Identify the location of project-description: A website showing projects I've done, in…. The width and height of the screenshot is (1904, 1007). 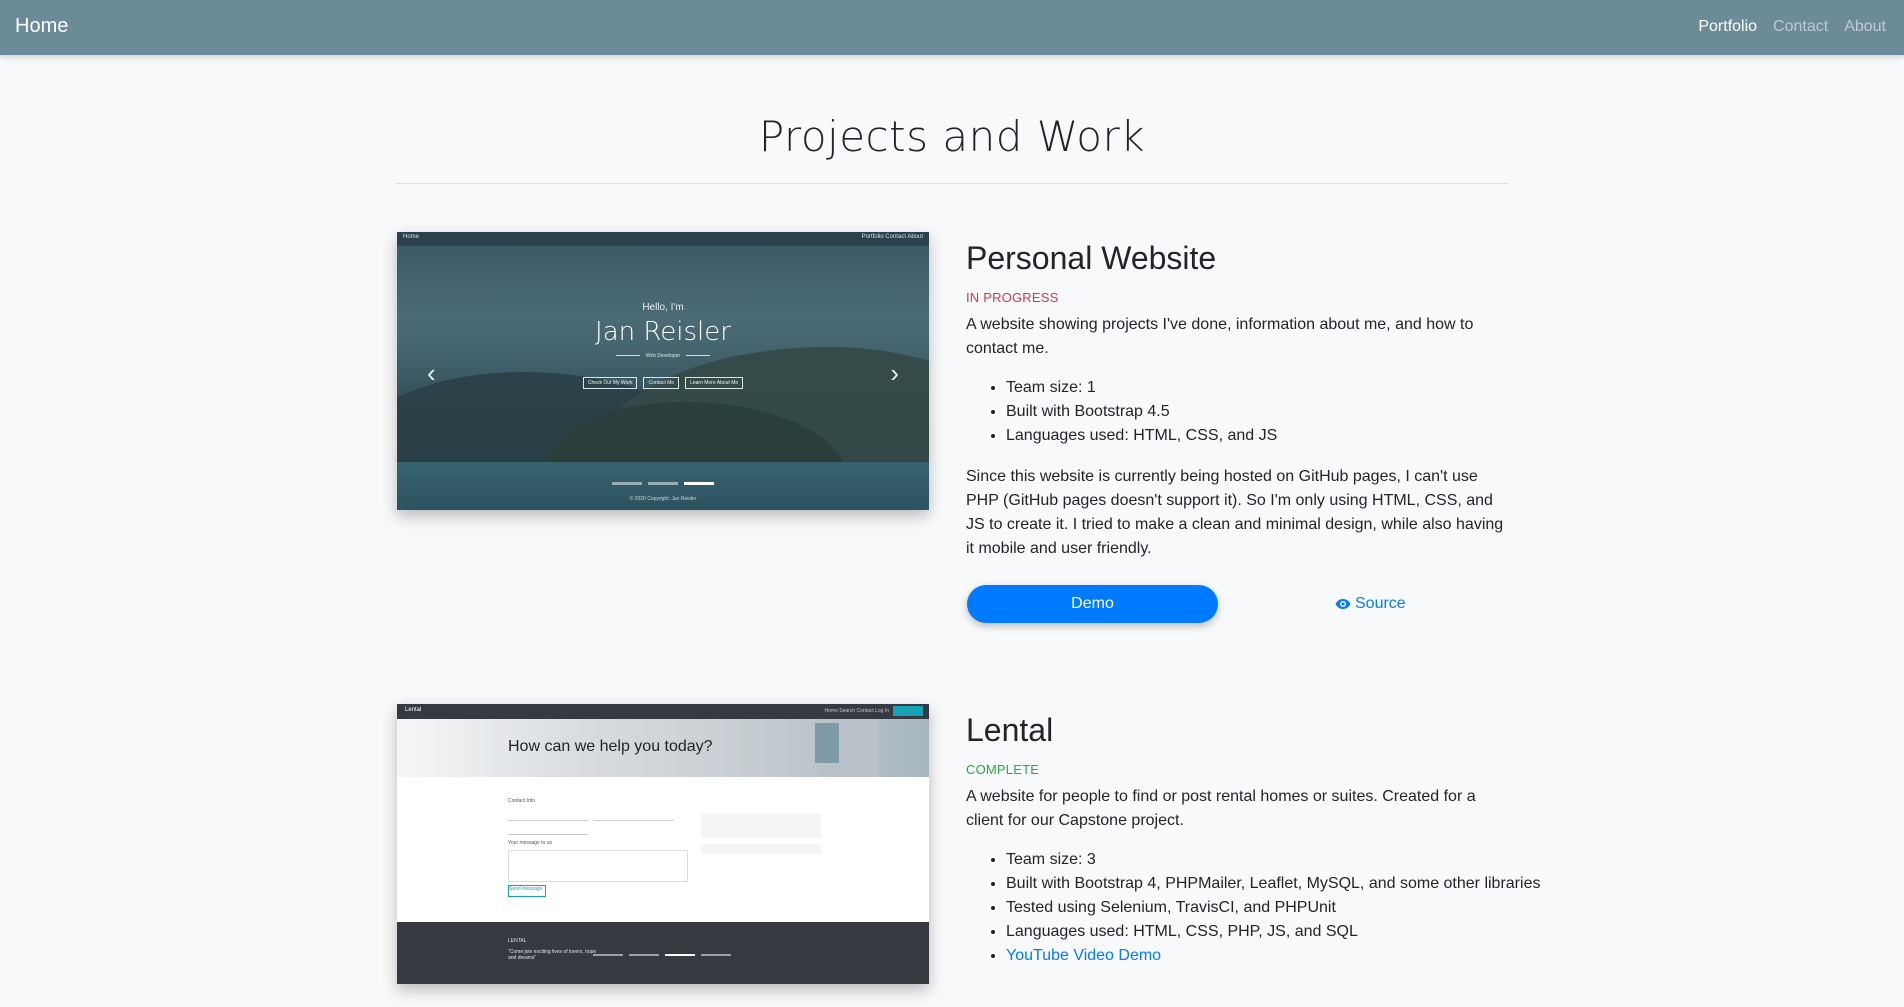
(1220, 336).